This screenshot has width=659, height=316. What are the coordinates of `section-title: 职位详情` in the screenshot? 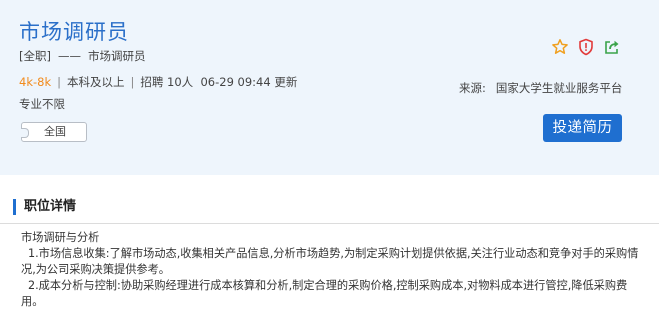 It's located at (44, 207).